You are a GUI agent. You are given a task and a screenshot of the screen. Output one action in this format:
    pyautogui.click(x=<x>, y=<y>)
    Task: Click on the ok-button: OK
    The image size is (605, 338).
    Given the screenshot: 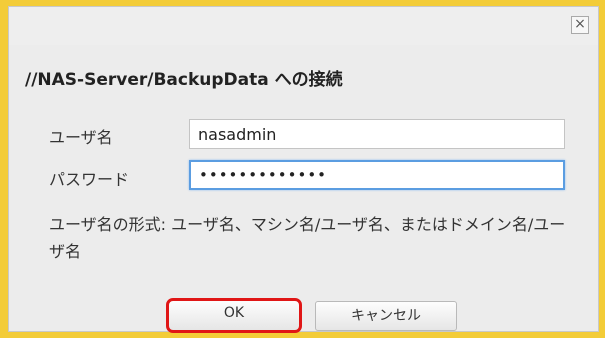 What is the action you would take?
    pyautogui.click(x=234, y=315)
    